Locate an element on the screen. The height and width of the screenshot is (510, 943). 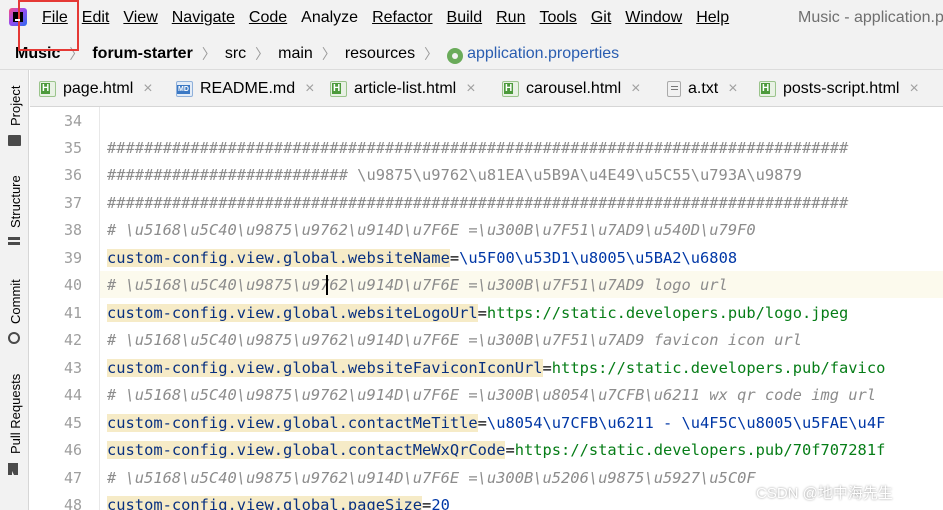
breadcrumb-chevron-icon: 〉 is located at coordinates (76, 54).